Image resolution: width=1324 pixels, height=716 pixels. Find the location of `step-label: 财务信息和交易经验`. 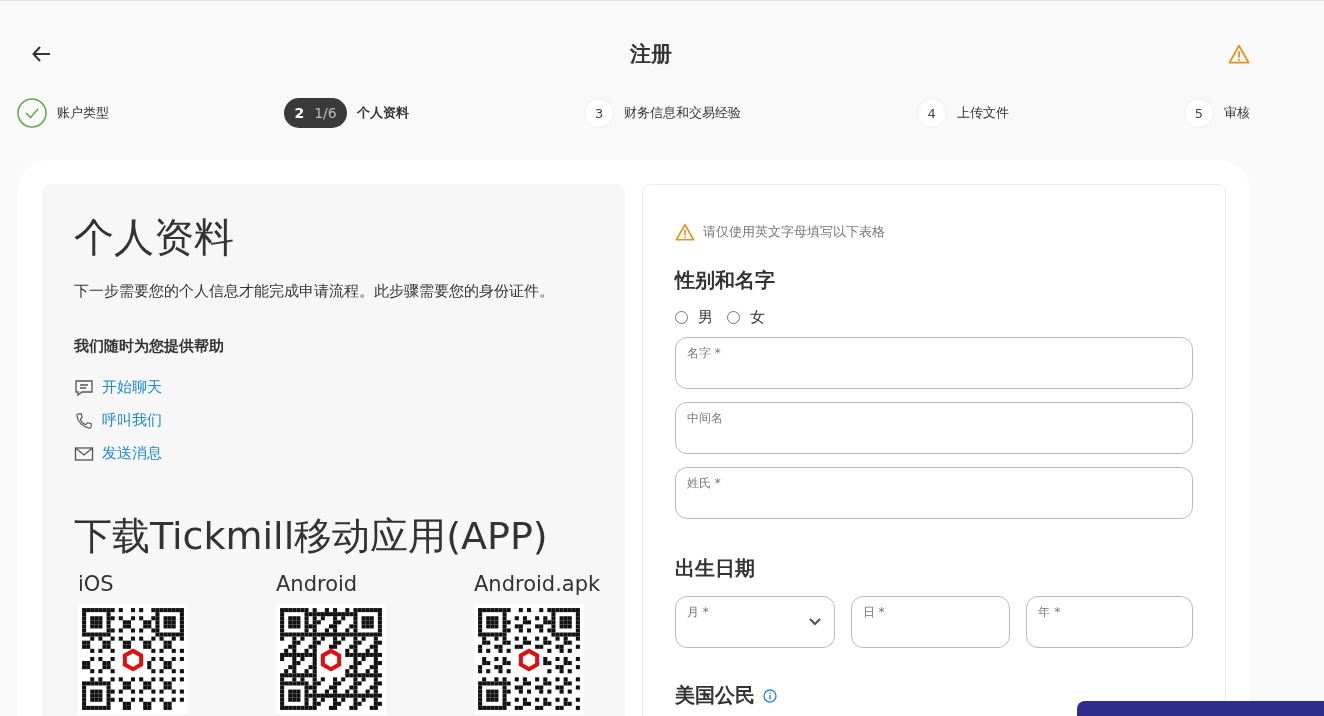

step-label: 财务信息和交易经验 is located at coordinates (683, 113).